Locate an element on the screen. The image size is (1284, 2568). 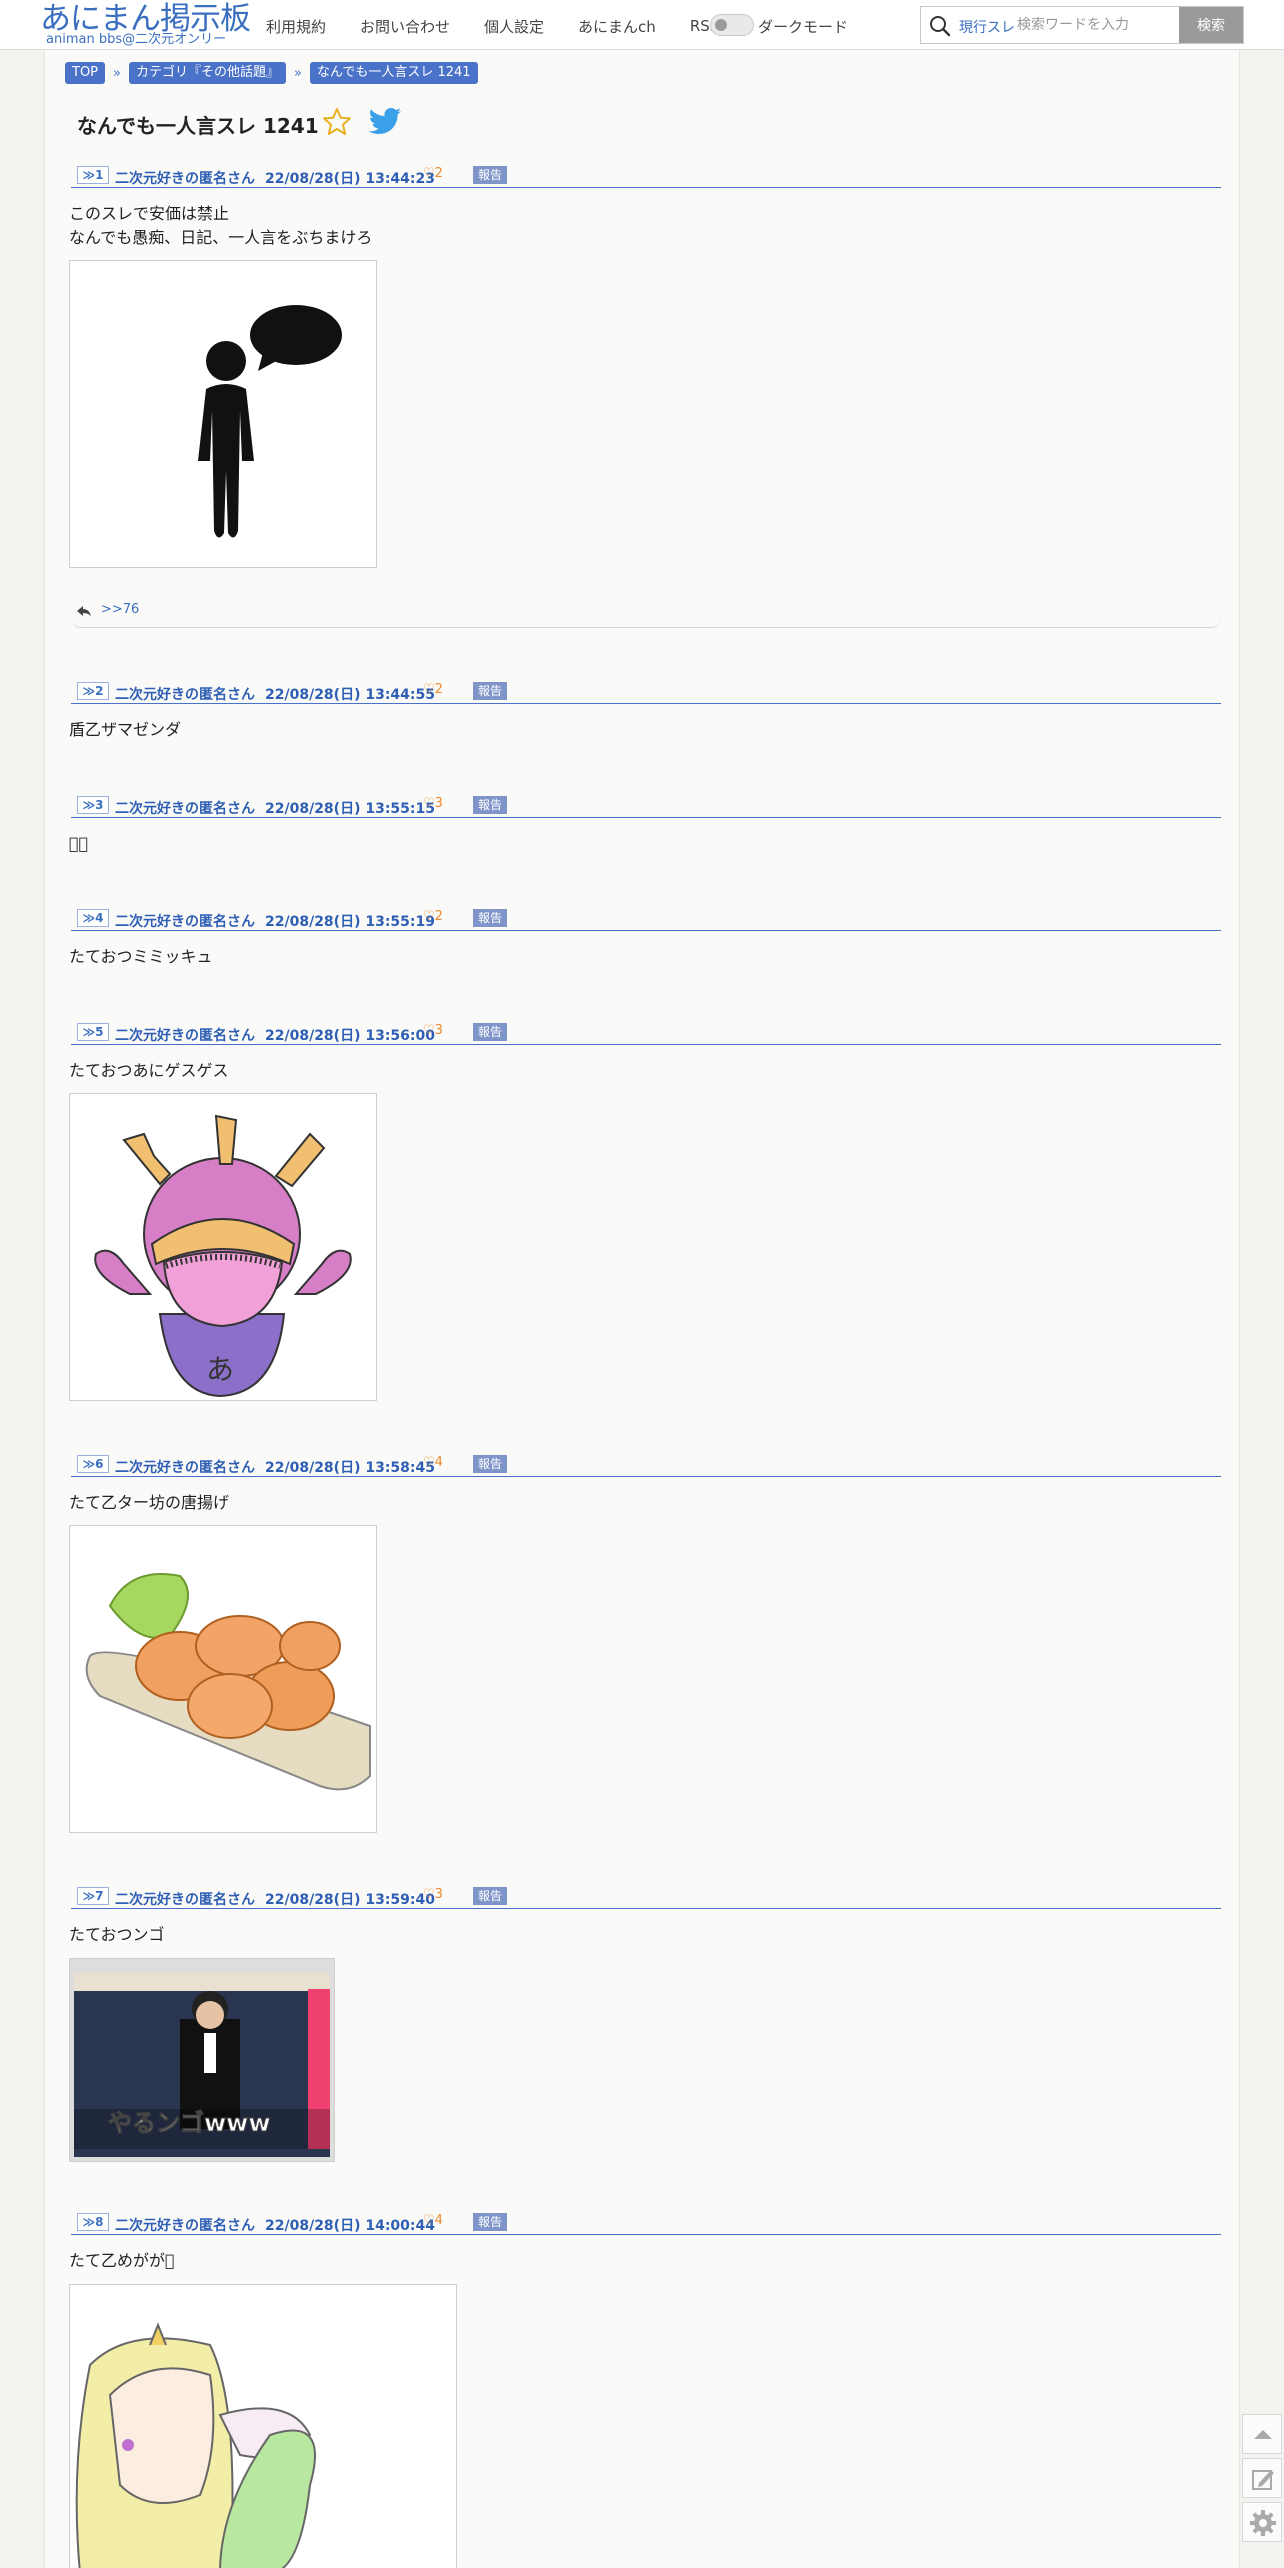
nav-terms: 利用規約 is located at coordinates (296, 26).